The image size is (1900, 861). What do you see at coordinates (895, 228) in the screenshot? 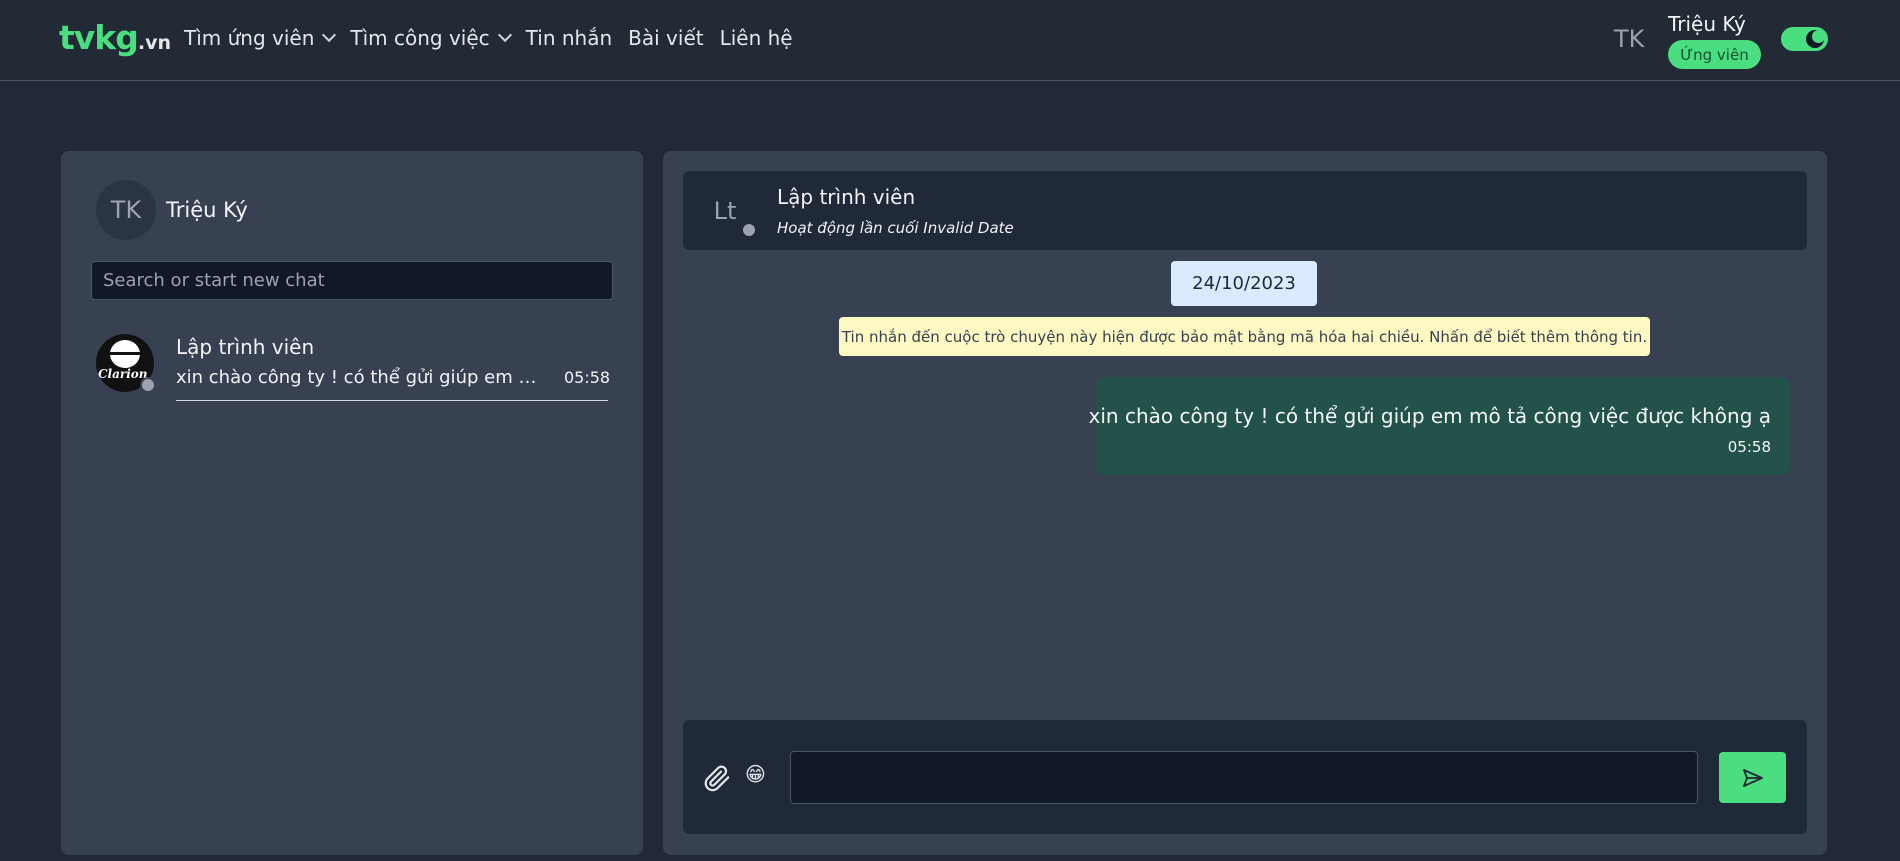
I see `peer-last-active: Hoạt động lần cuối Invalid Date` at bounding box center [895, 228].